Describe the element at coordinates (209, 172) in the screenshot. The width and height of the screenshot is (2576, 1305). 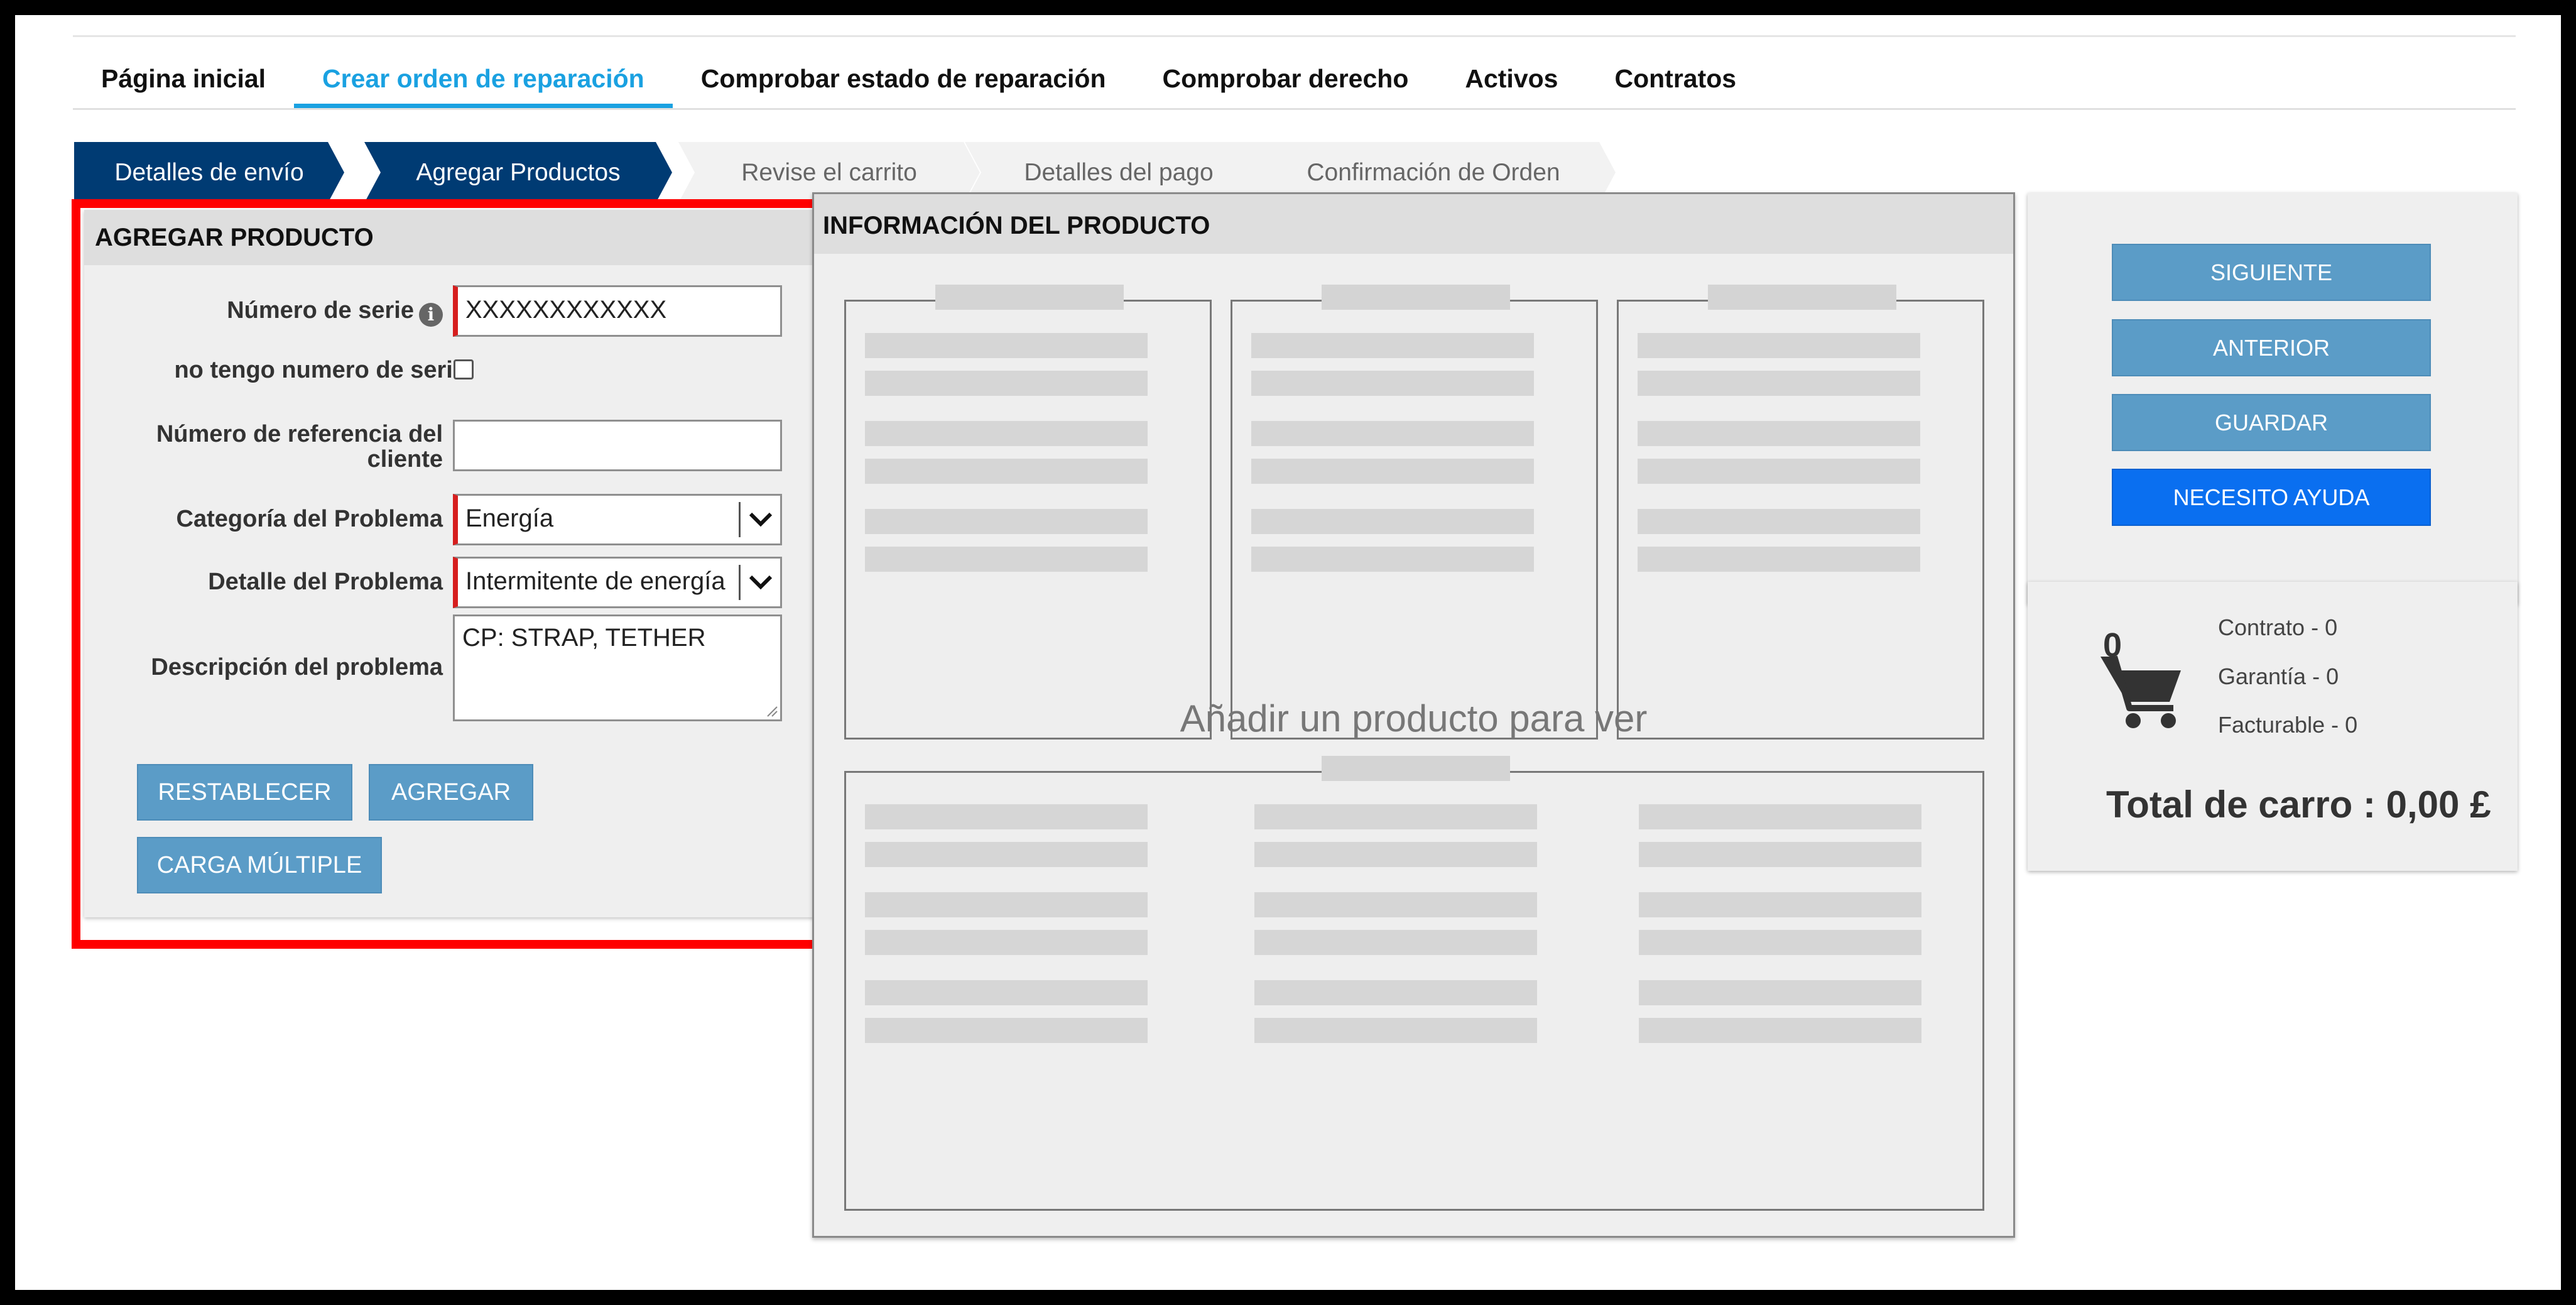
I see `step-shipping-details: Detalles de envío` at that location.